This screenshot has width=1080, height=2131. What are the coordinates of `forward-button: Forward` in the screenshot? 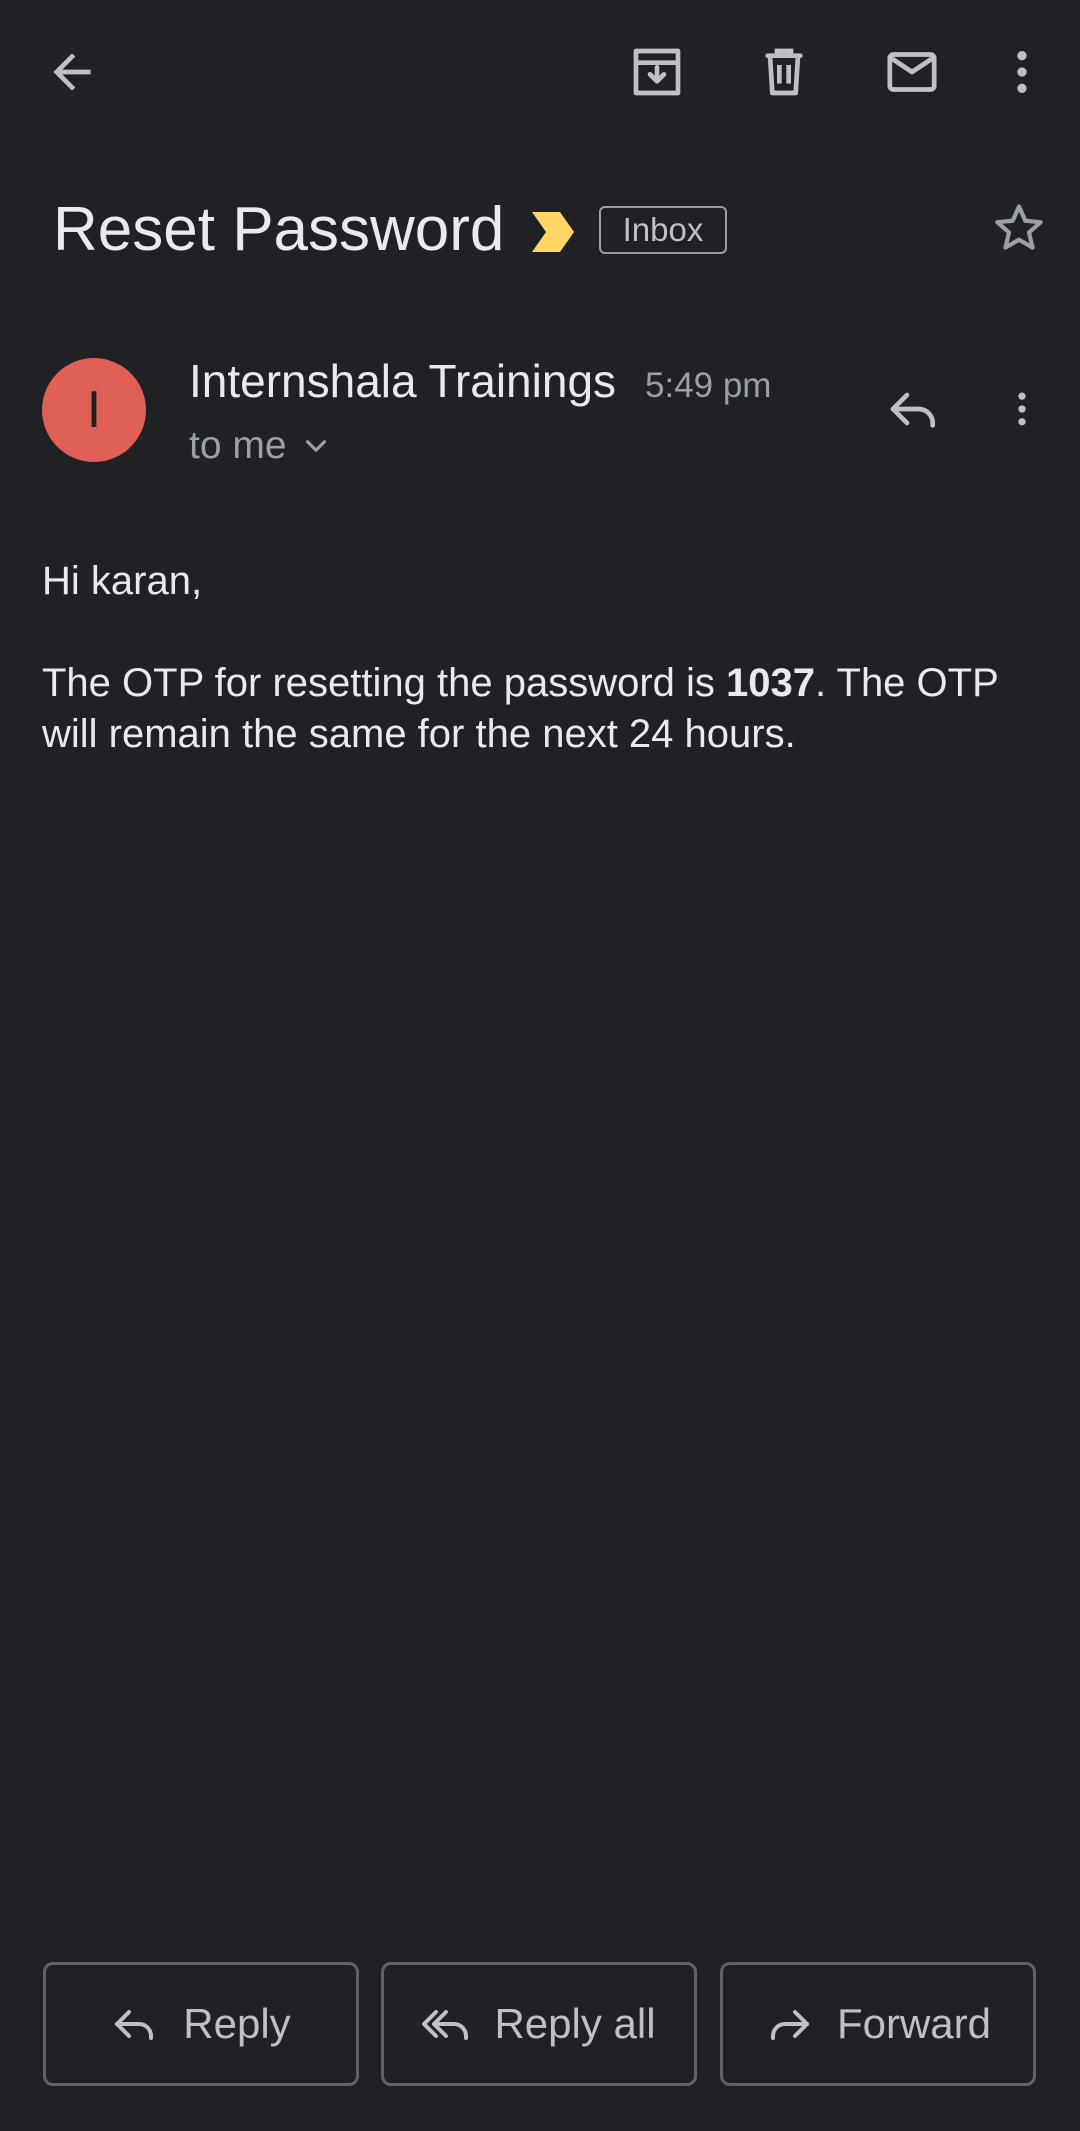 It's located at (878, 2024).